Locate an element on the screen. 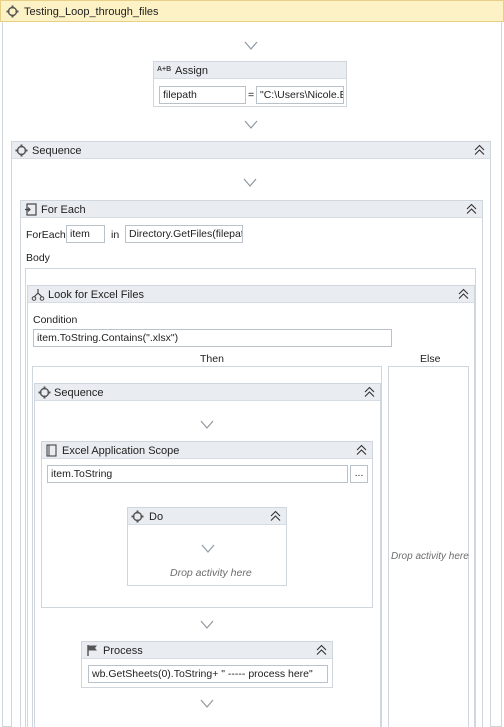 This screenshot has height=727, width=504. assign-header: A+B Assign is located at coordinates (250, 70).